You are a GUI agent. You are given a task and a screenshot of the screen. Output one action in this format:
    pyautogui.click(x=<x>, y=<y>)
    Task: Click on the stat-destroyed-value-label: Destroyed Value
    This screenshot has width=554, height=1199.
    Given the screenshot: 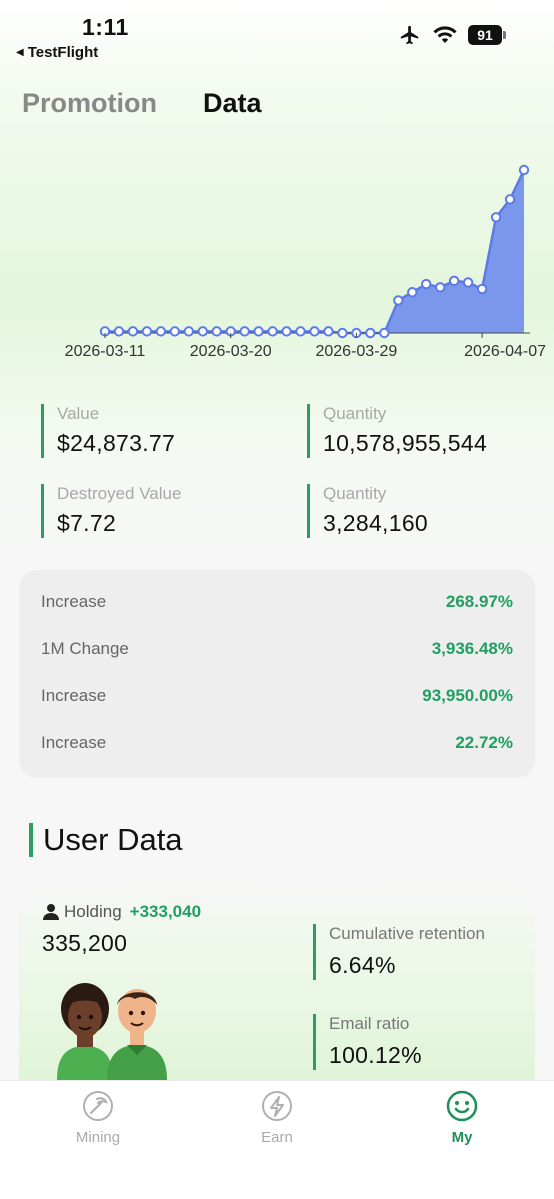 What is the action you would take?
    pyautogui.click(x=119, y=493)
    